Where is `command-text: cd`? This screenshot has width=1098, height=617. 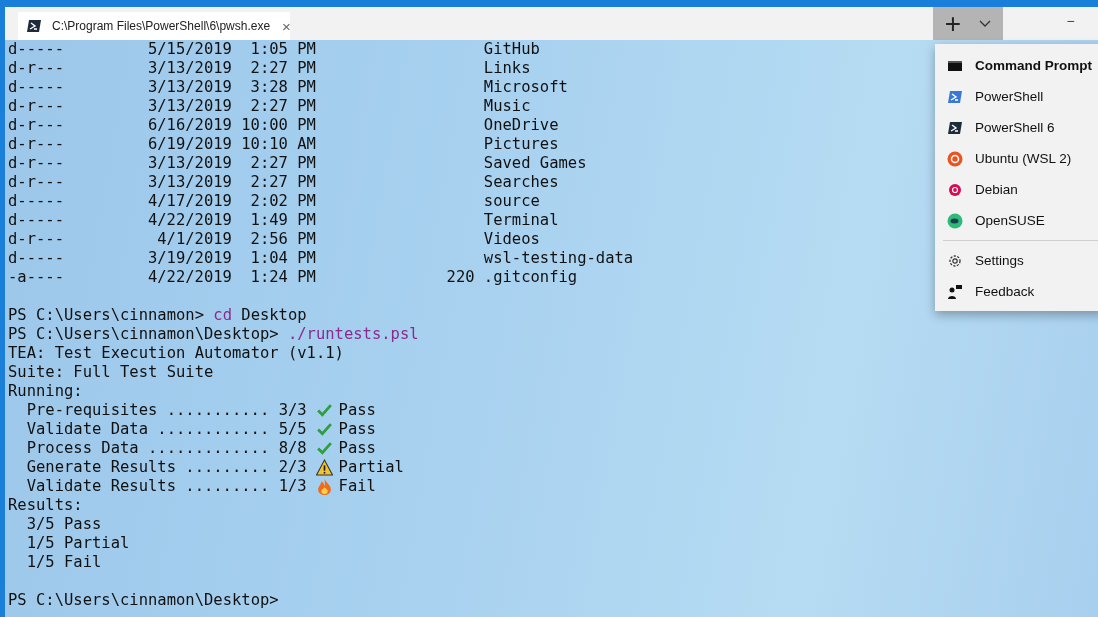 command-text: cd is located at coordinates (222, 315).